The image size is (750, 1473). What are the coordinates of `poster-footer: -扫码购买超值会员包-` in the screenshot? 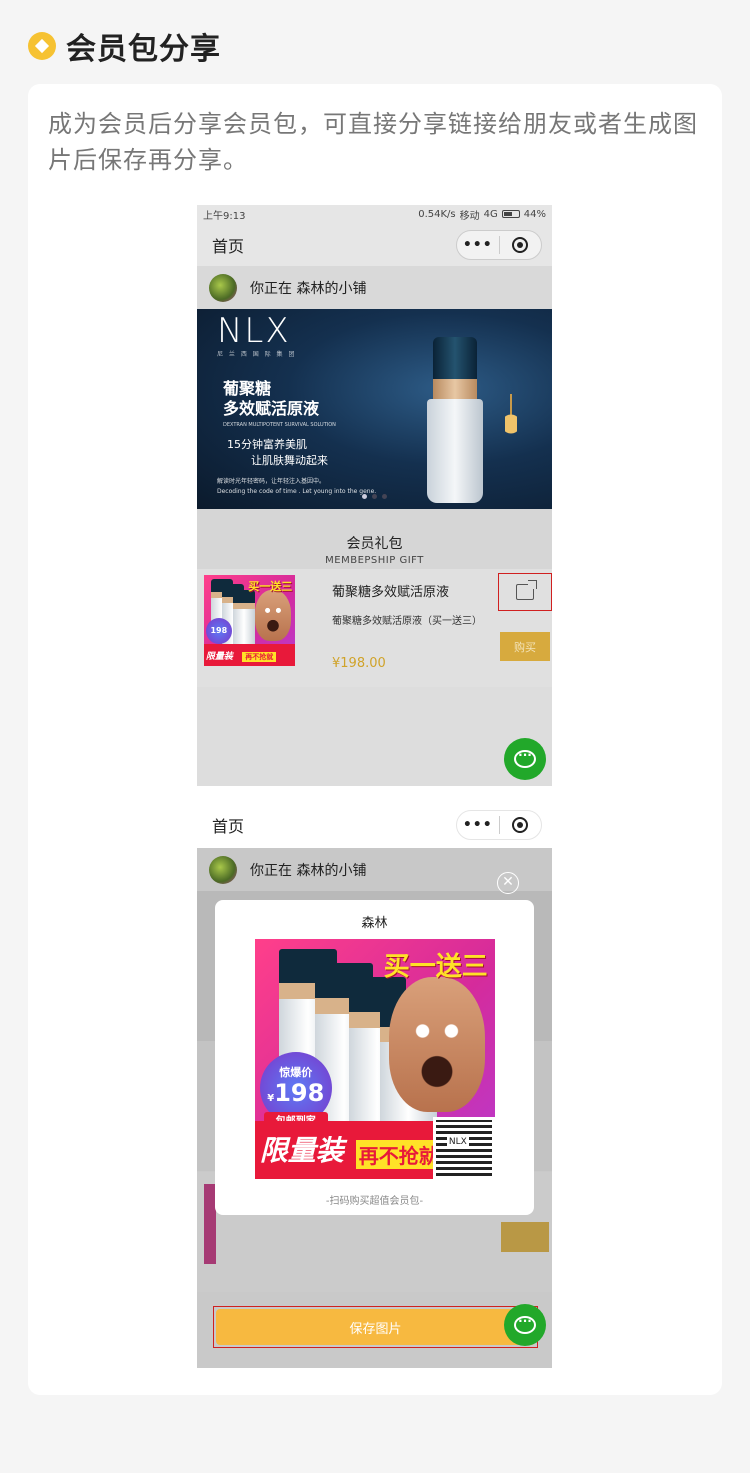 It's located at (374, 1201).